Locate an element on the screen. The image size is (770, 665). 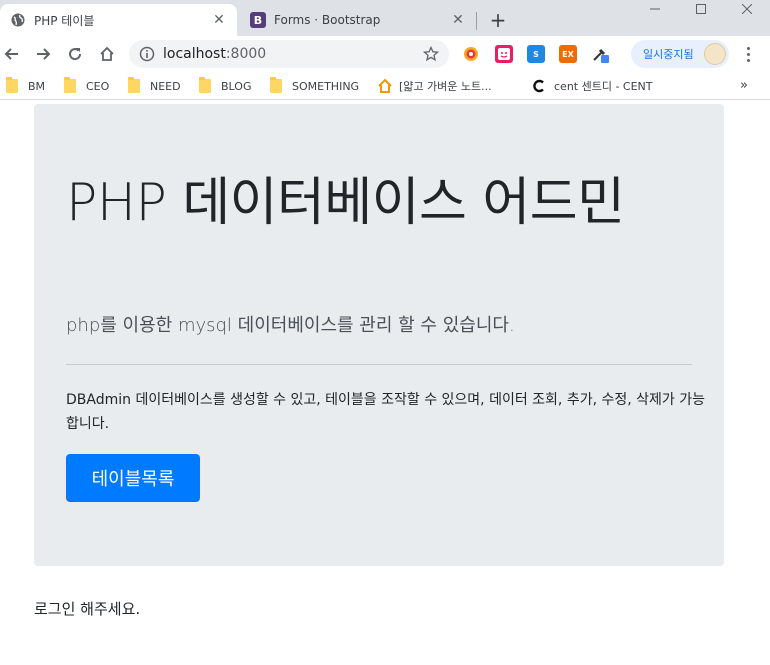
maximize-button is located at coordinates (701, 9).